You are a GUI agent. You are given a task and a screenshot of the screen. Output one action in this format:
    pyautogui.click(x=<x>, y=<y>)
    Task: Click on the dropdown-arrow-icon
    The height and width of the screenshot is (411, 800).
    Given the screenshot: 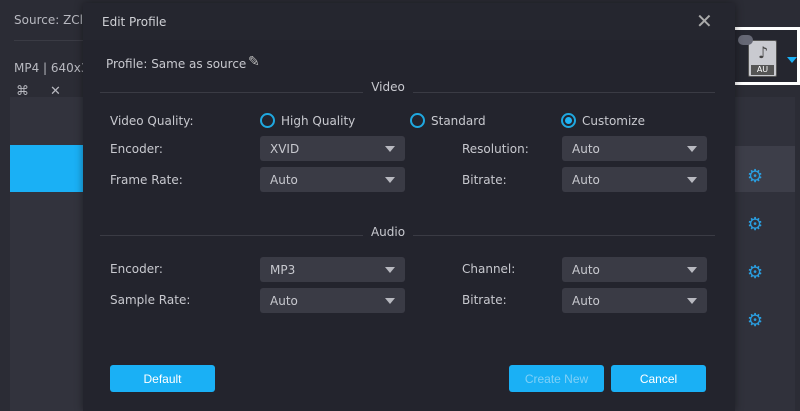 What is the action you would take?
    pyautogui.click(x=792, y=60)
    